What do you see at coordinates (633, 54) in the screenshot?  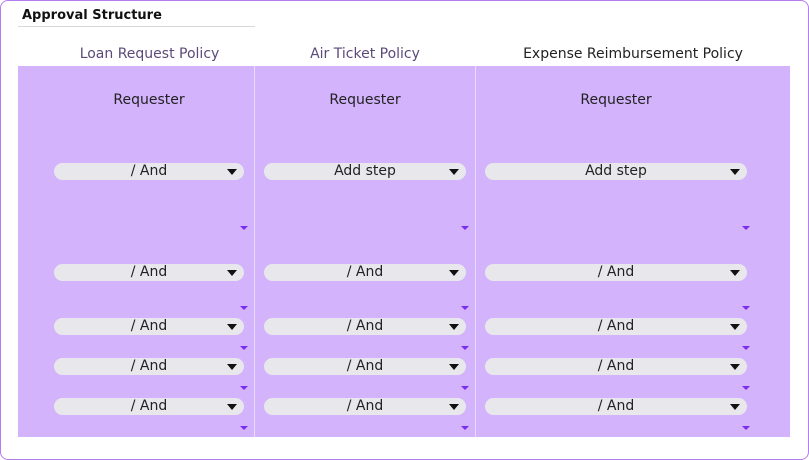 I see `column-header-expense-reimbursement: Expense Reimbursement Policy` at bounding box center [633, 54].